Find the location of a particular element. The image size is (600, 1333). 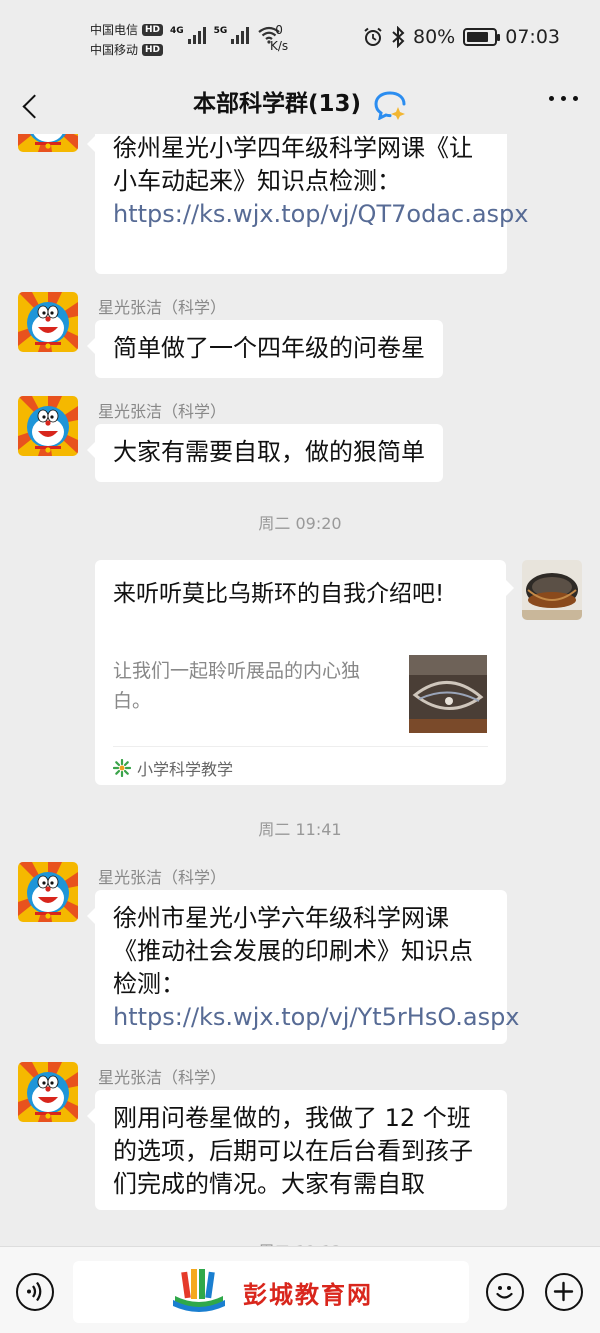

source-name: 小学科学教学 is located at coordinates (185, 769).